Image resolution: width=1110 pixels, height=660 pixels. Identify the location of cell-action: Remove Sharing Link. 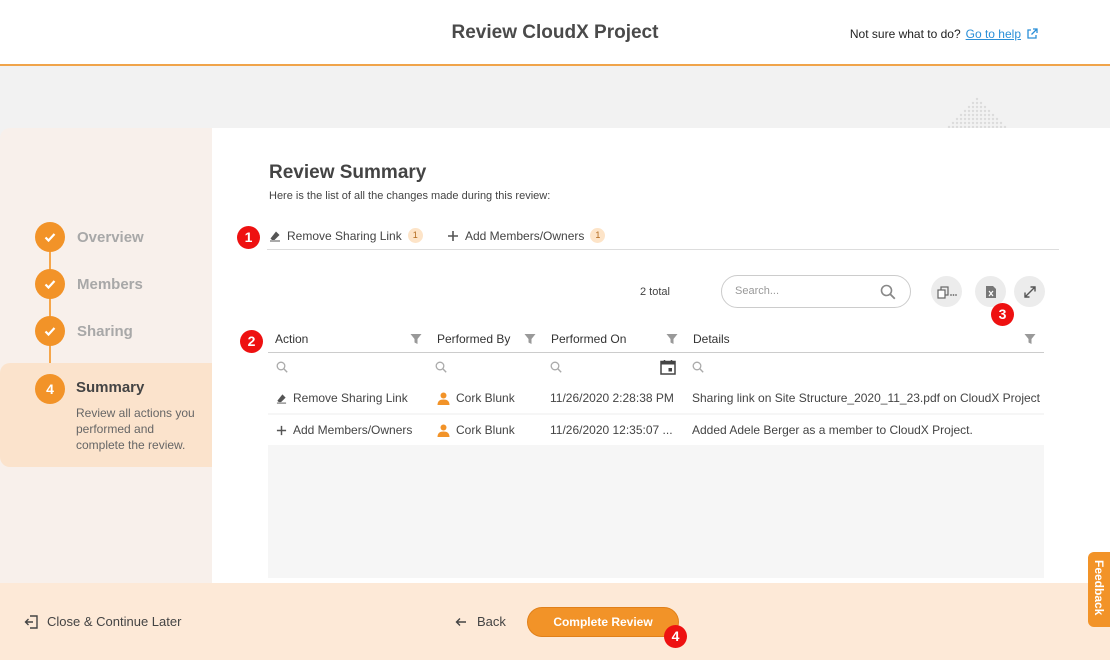
(342, 398).